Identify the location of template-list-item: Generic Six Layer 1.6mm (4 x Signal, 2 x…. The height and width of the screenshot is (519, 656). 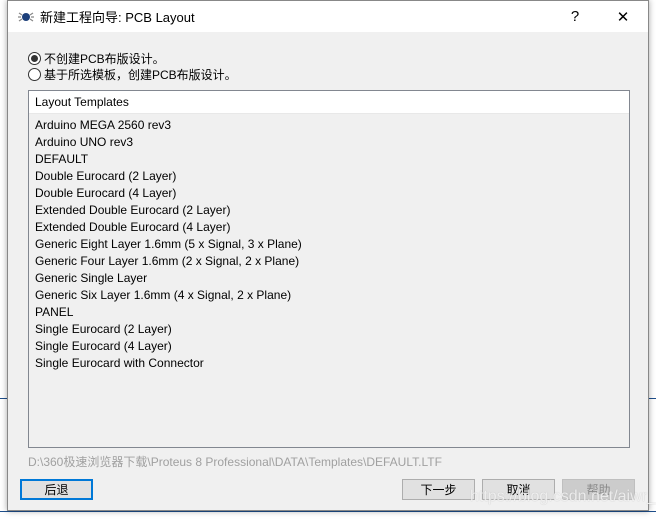
(329, 295).